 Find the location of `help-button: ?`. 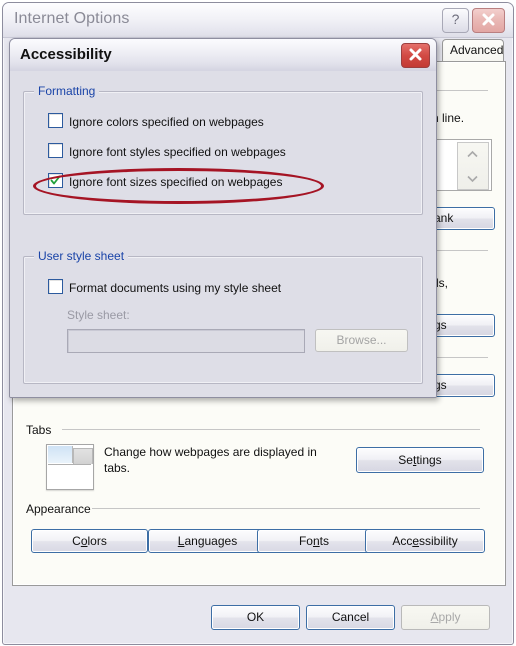

help-button: ? is located at coordinates (455, 20).